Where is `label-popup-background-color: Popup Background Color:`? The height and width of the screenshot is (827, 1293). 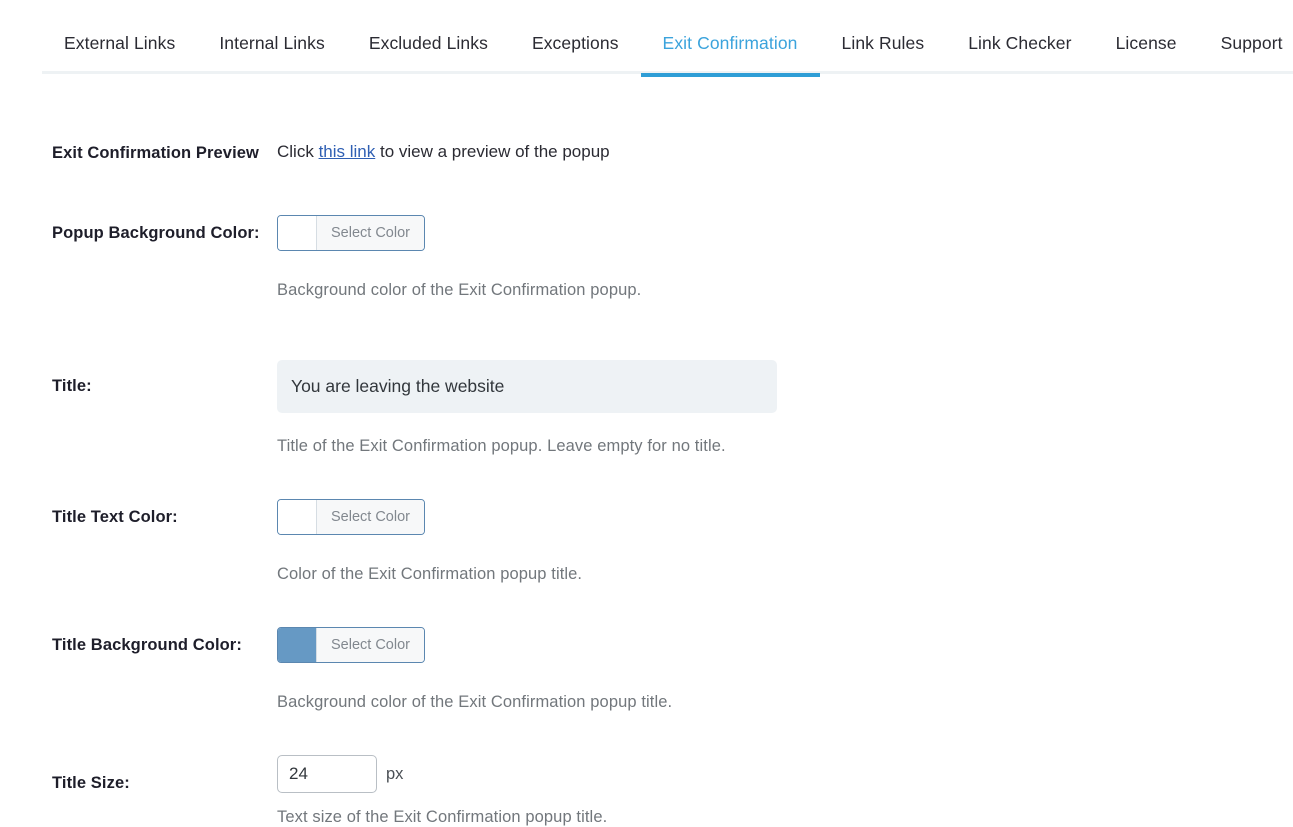
label-popup-background-color: Popup Background Color: is located at coordinates (156, 233).